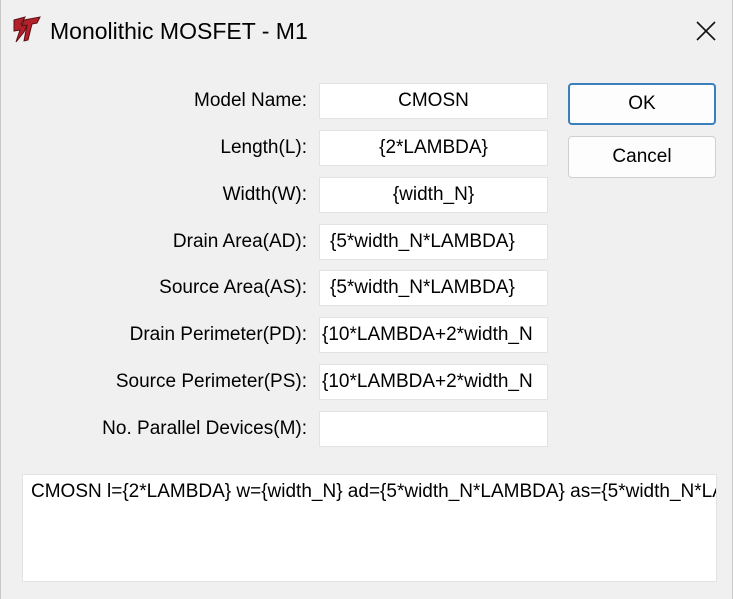 The image size is (733, 599). Describe the element at coordinates (433, 335) in the screenshot. I see `drain-perimeter-field: {10*LAMBDA+2*width_N` at that location.